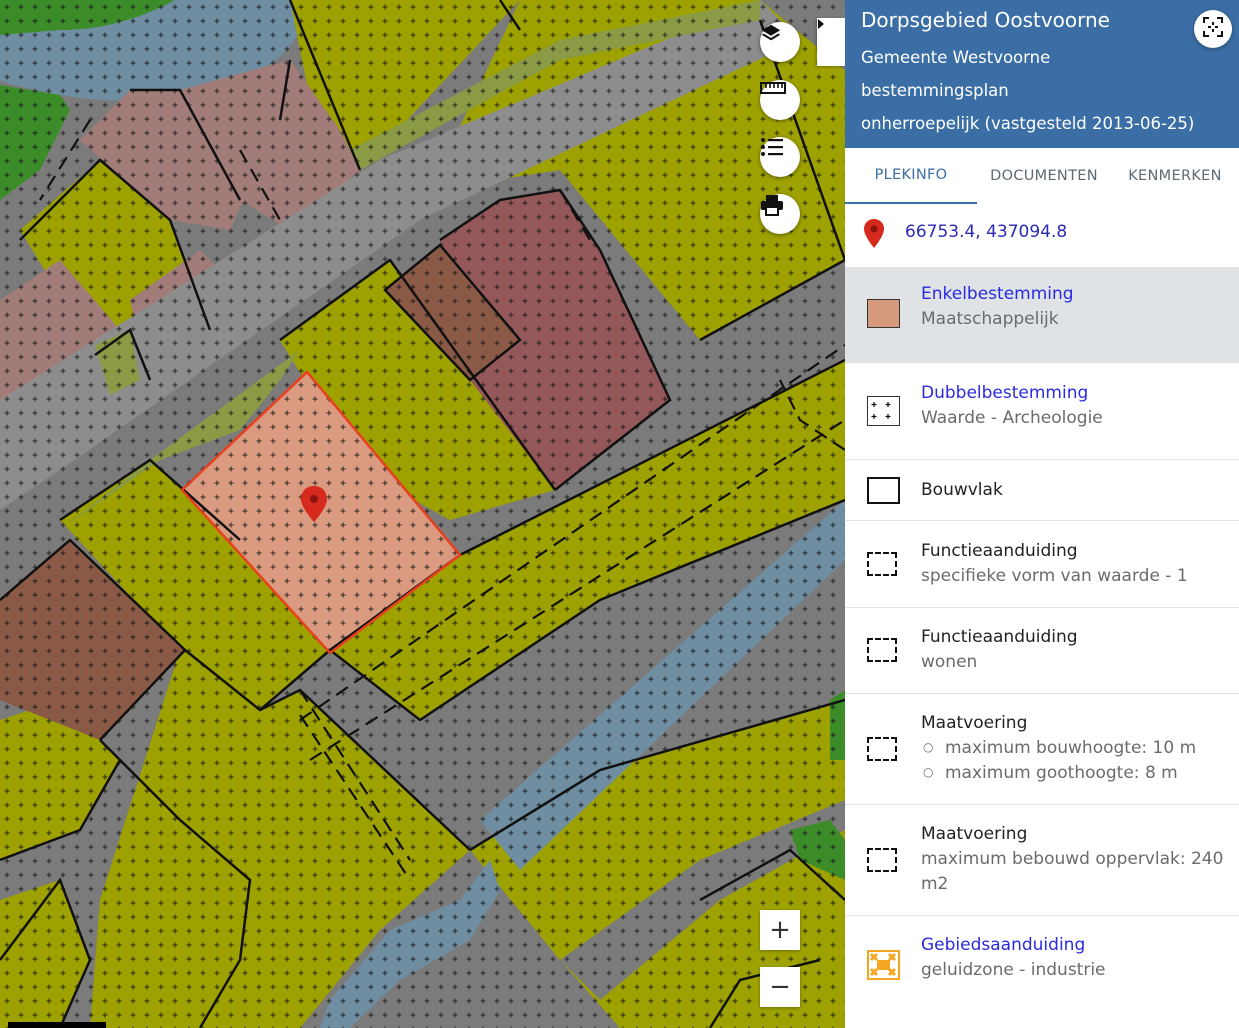 The height and width of the screenshot is (1028, 1239). What do you see at coordinates (1012, 418) in the screenshot?
I see `entry-subtitle: Waarde - Archeologie` at bounding box center [1012, 418].